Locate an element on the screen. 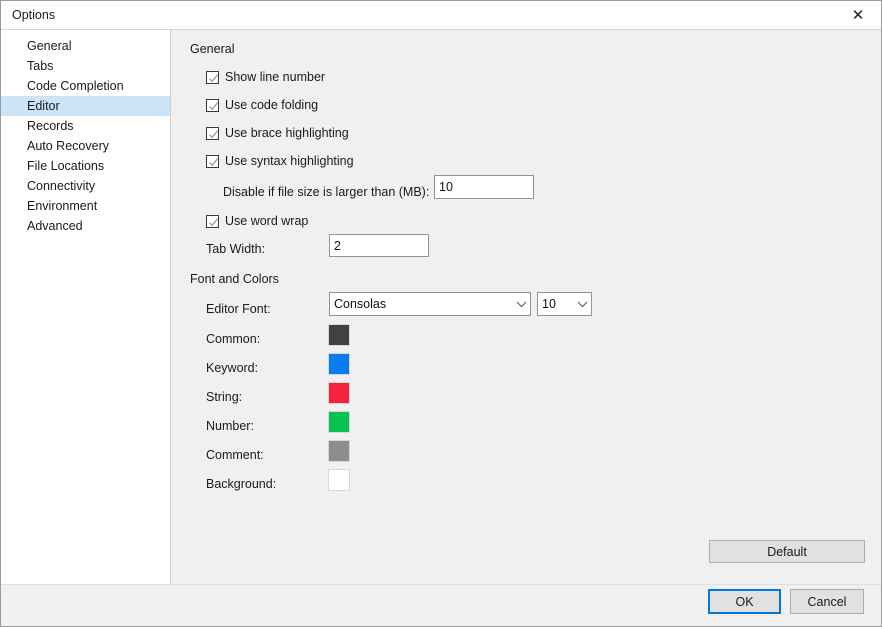 The image size is (882, 627). title-bar: Options ✕ is located at coordinates (441, 15).